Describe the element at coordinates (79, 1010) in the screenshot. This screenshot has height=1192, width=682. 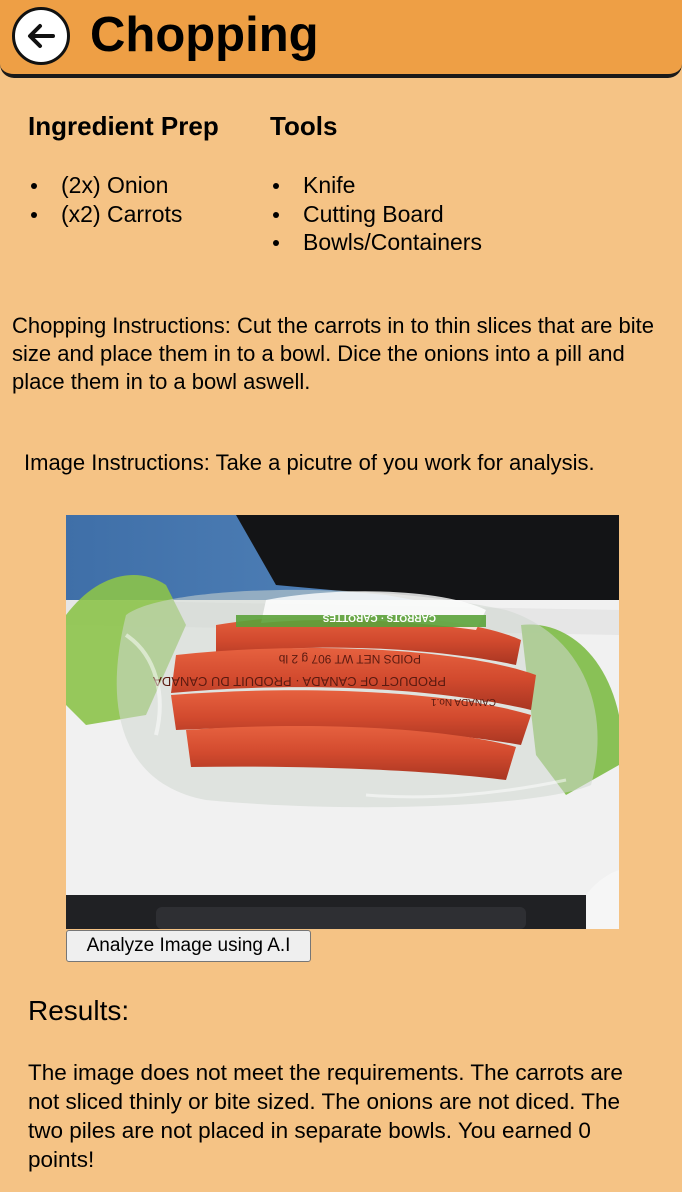
I see `results-heading: Results:` at that location.